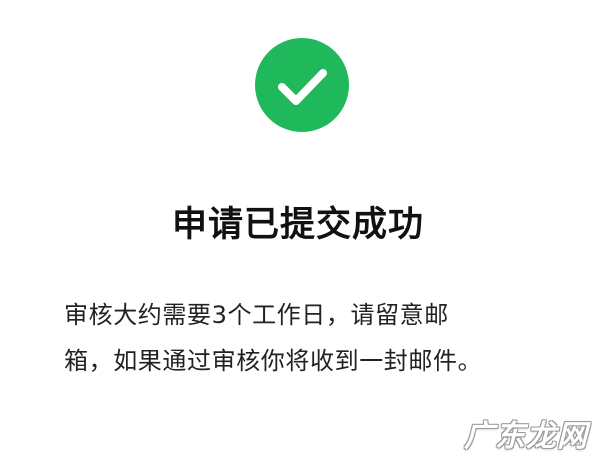 The image size is (596, 463). What do you see at coordinates (526, 436) in the screenshot?
I see `site-watermark: 广东龙网` at bounding box center [526, 436].